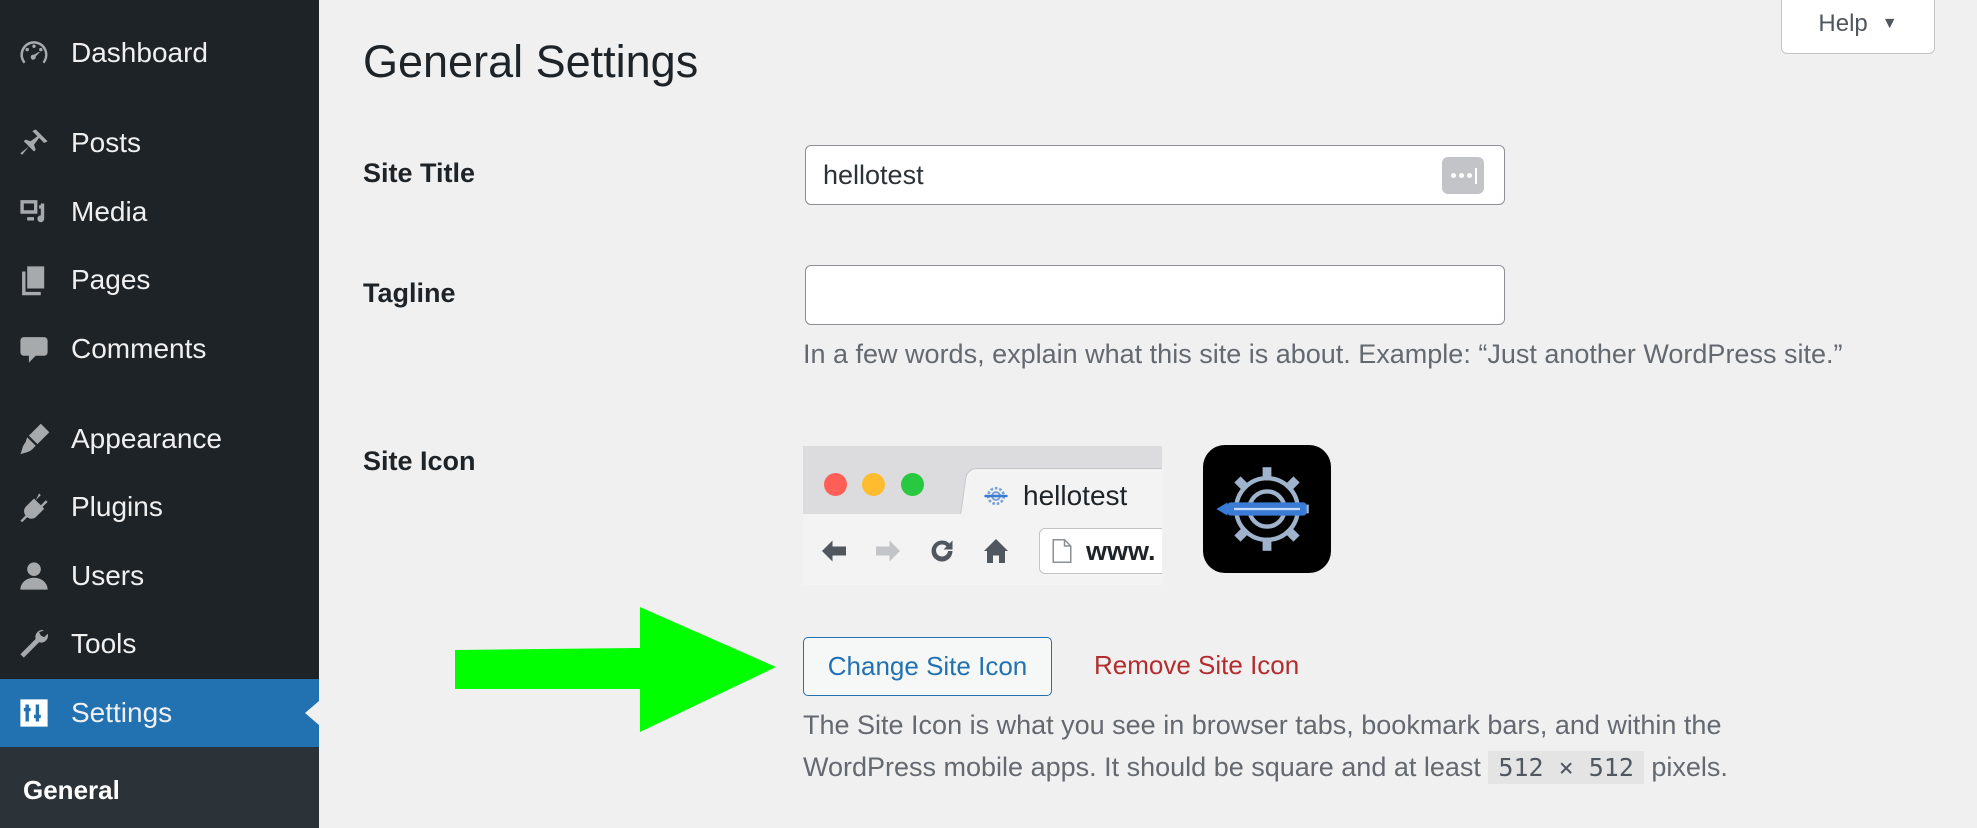 Image resolution: width=1977 pixels, height=828 pixels. What do you see at coordinates (34, 212) in the screenshot?
I see `media-icon` at bounding box center [34, 212].